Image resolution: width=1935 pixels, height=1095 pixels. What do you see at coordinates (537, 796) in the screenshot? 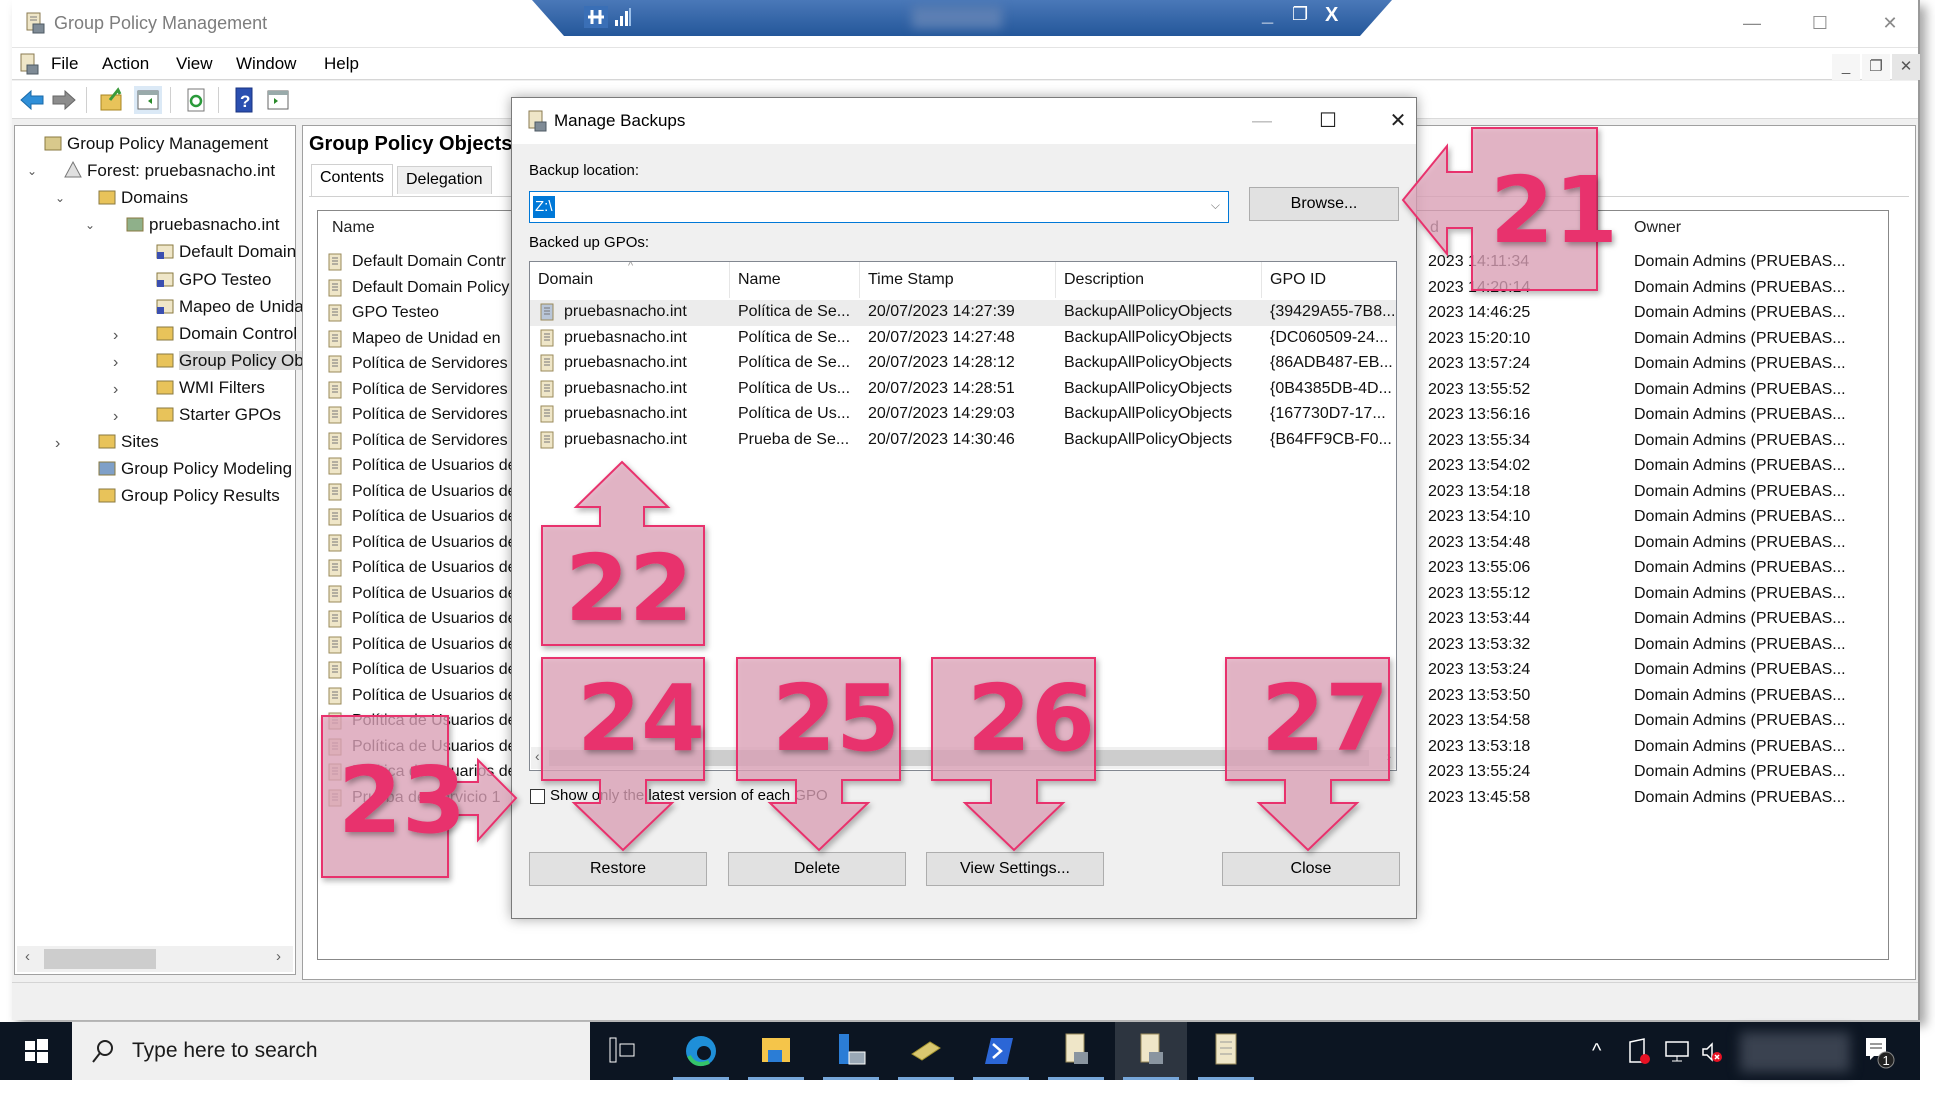
I see `latest-version-checkbox` at bounding box center [537, 796].